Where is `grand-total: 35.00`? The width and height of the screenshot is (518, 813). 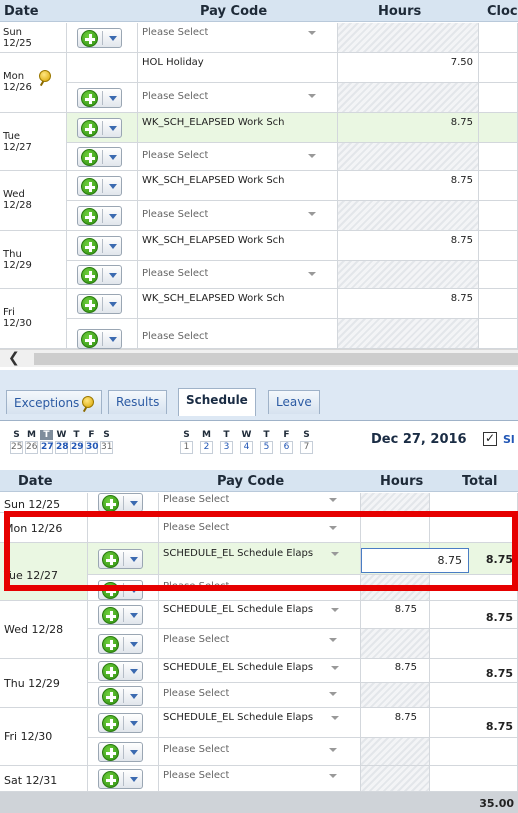 grand-total: 35.00 is located at coordinates (496, 803).